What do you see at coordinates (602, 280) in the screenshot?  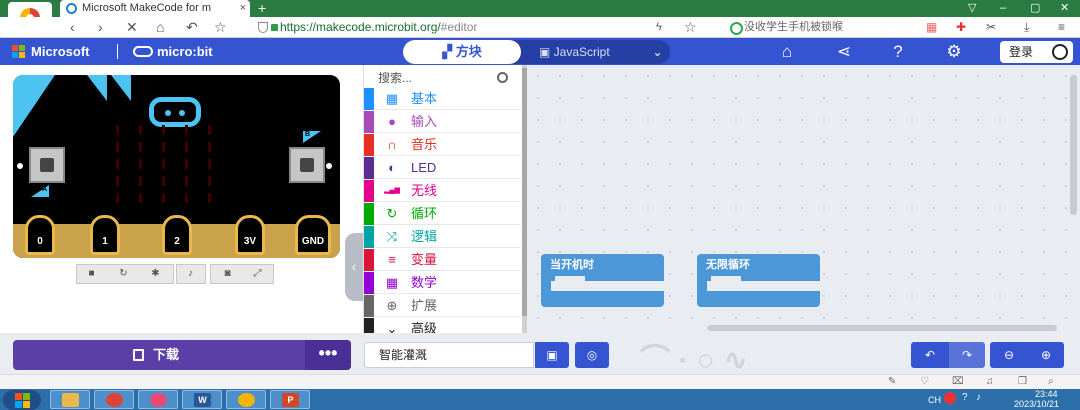 I see `on-start-block: 当开机时` at bounding box center [602, 280].